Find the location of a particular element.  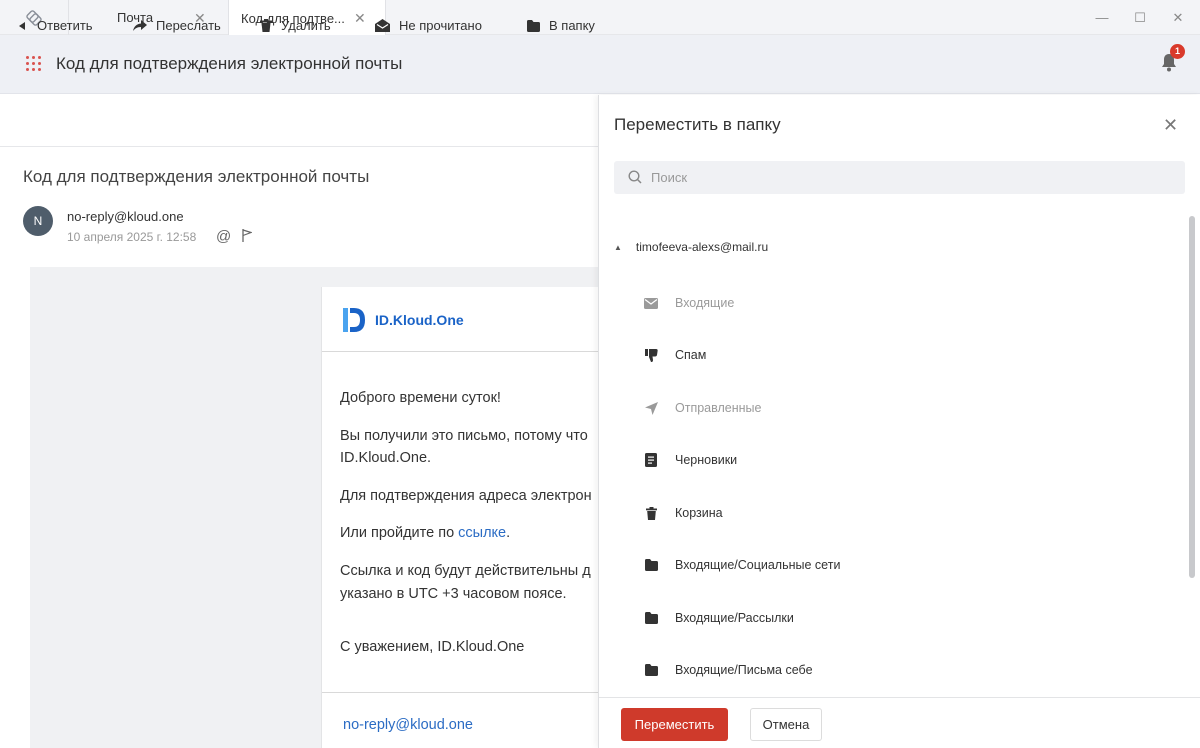

folder-label: Корзина is located at coordinates (699, 513).